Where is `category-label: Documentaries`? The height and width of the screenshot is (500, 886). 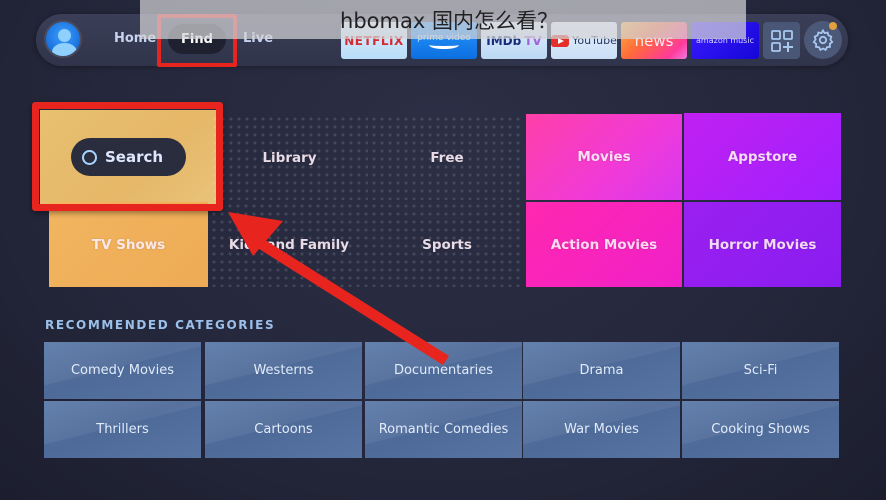 category-label: Documentaries is located at coordinates (443, 370).